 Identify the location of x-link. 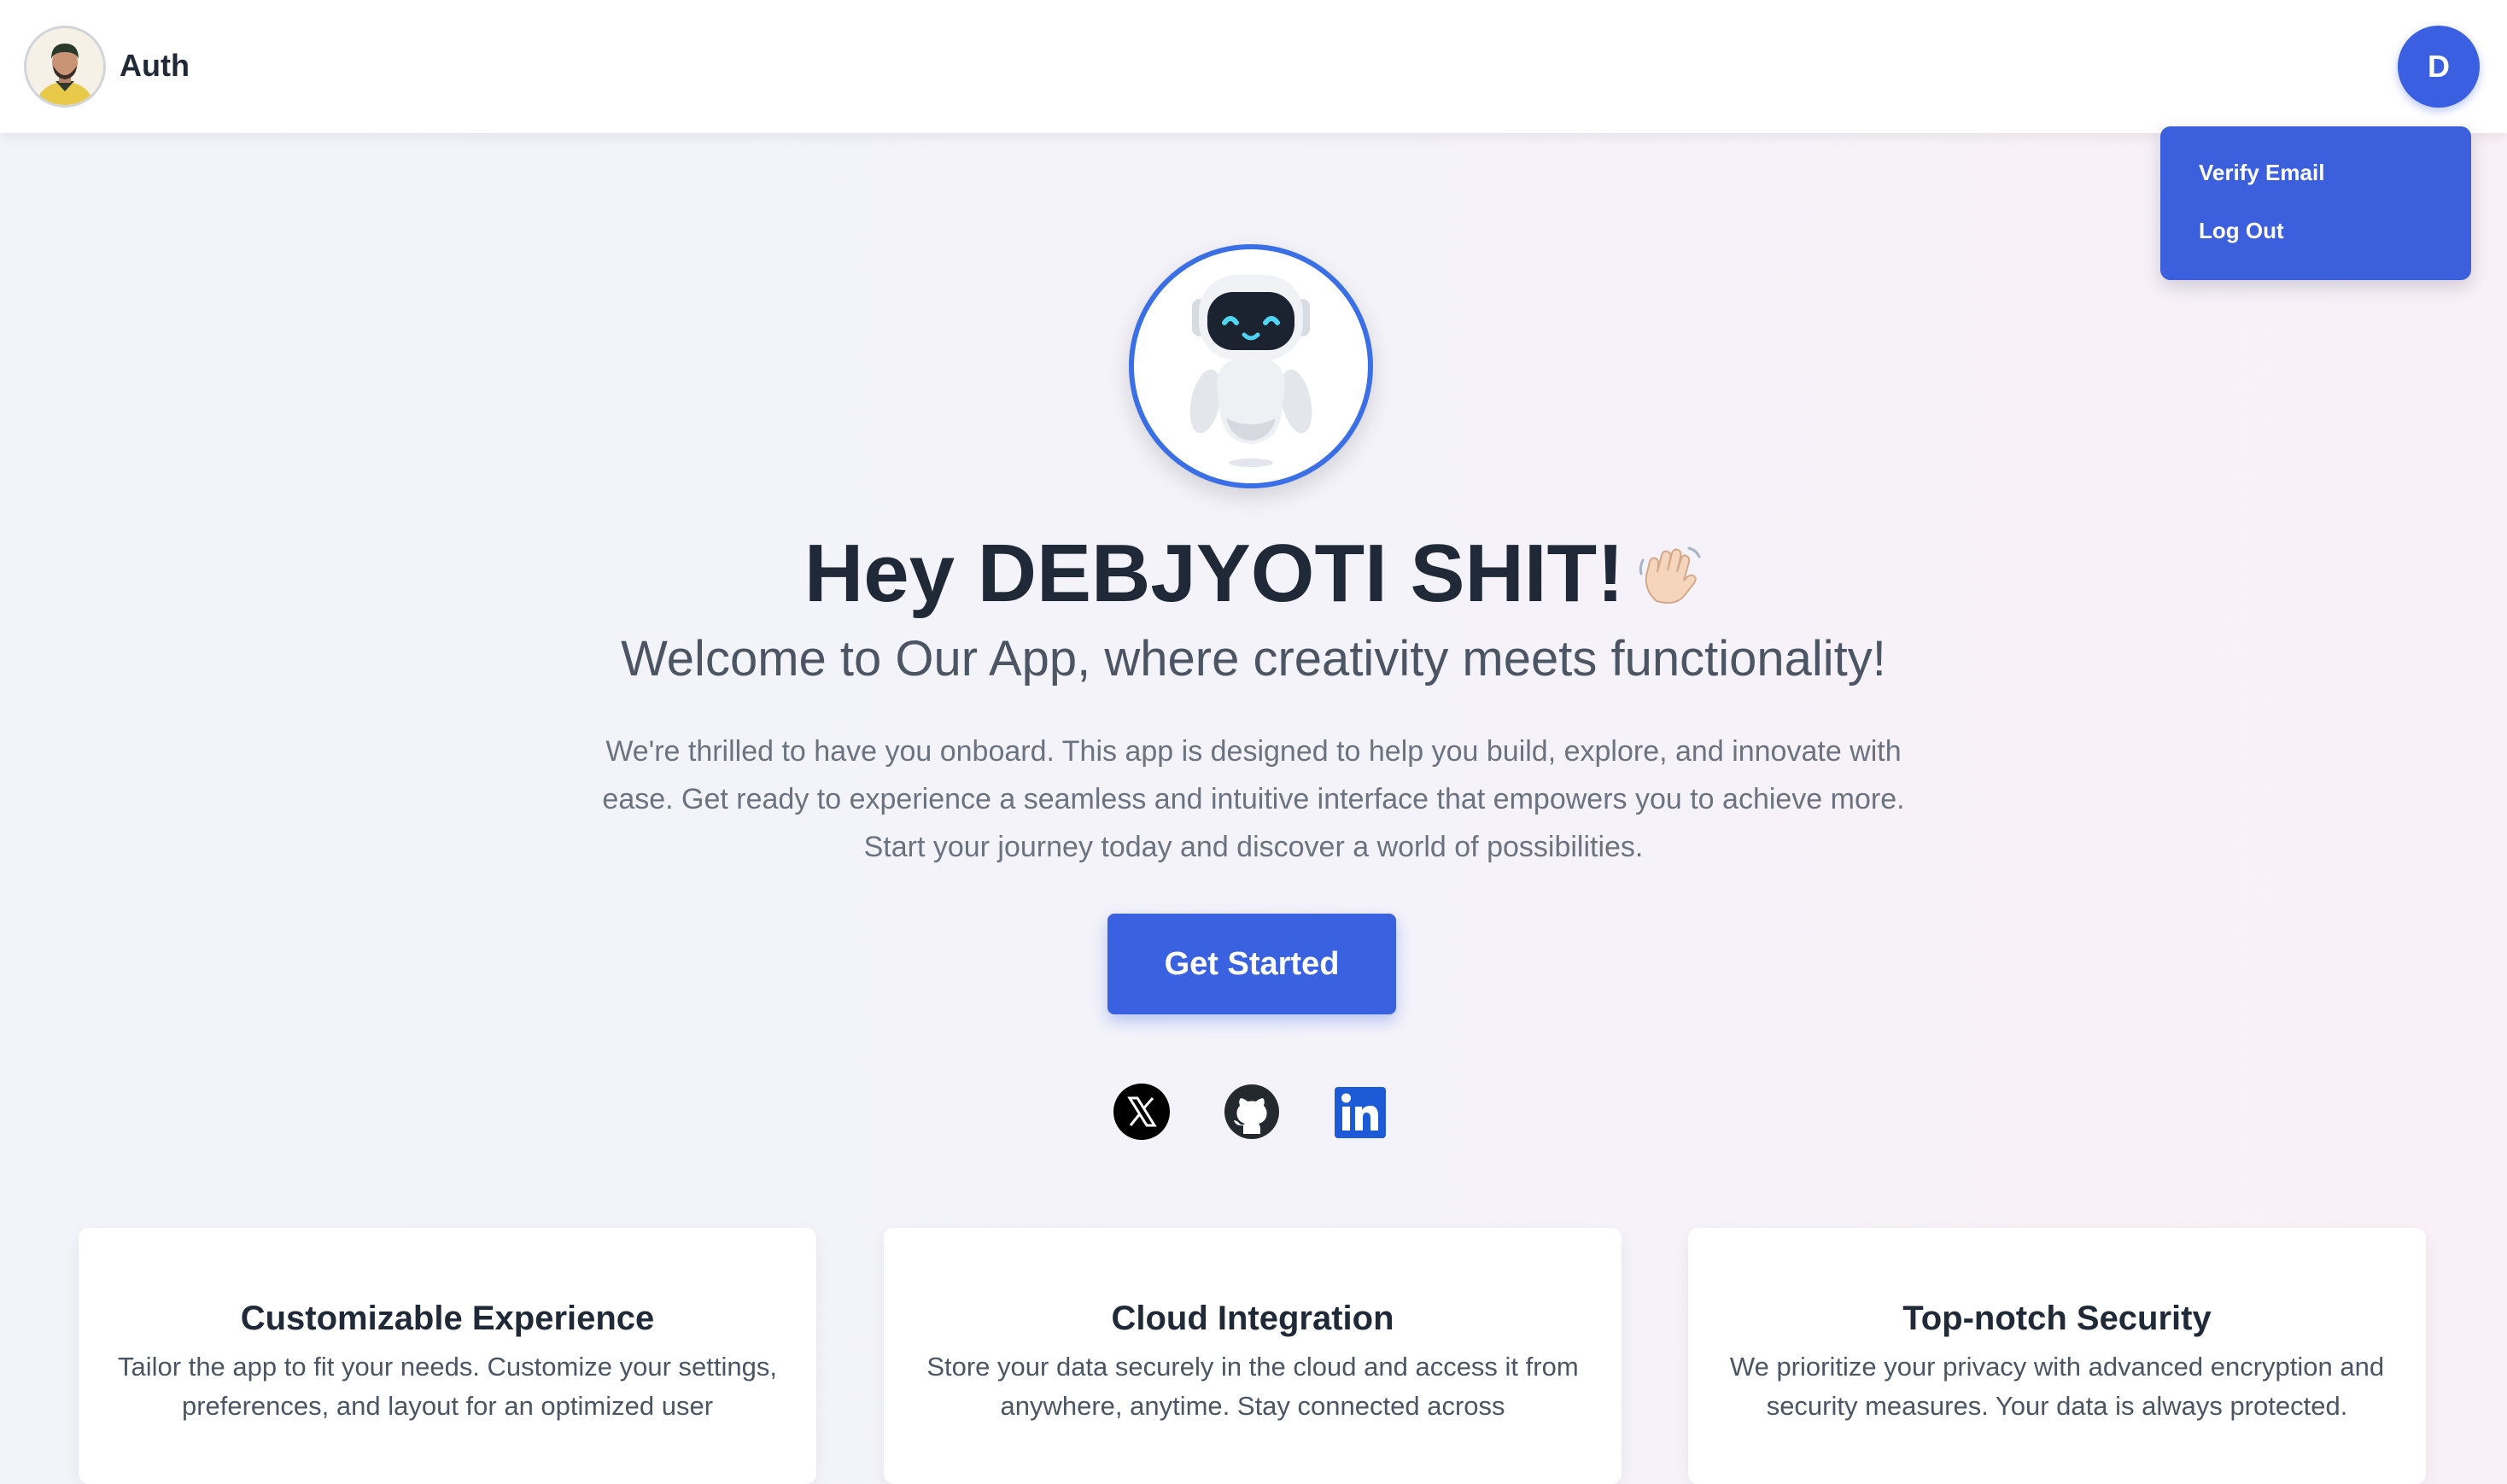
(1142, 1112).